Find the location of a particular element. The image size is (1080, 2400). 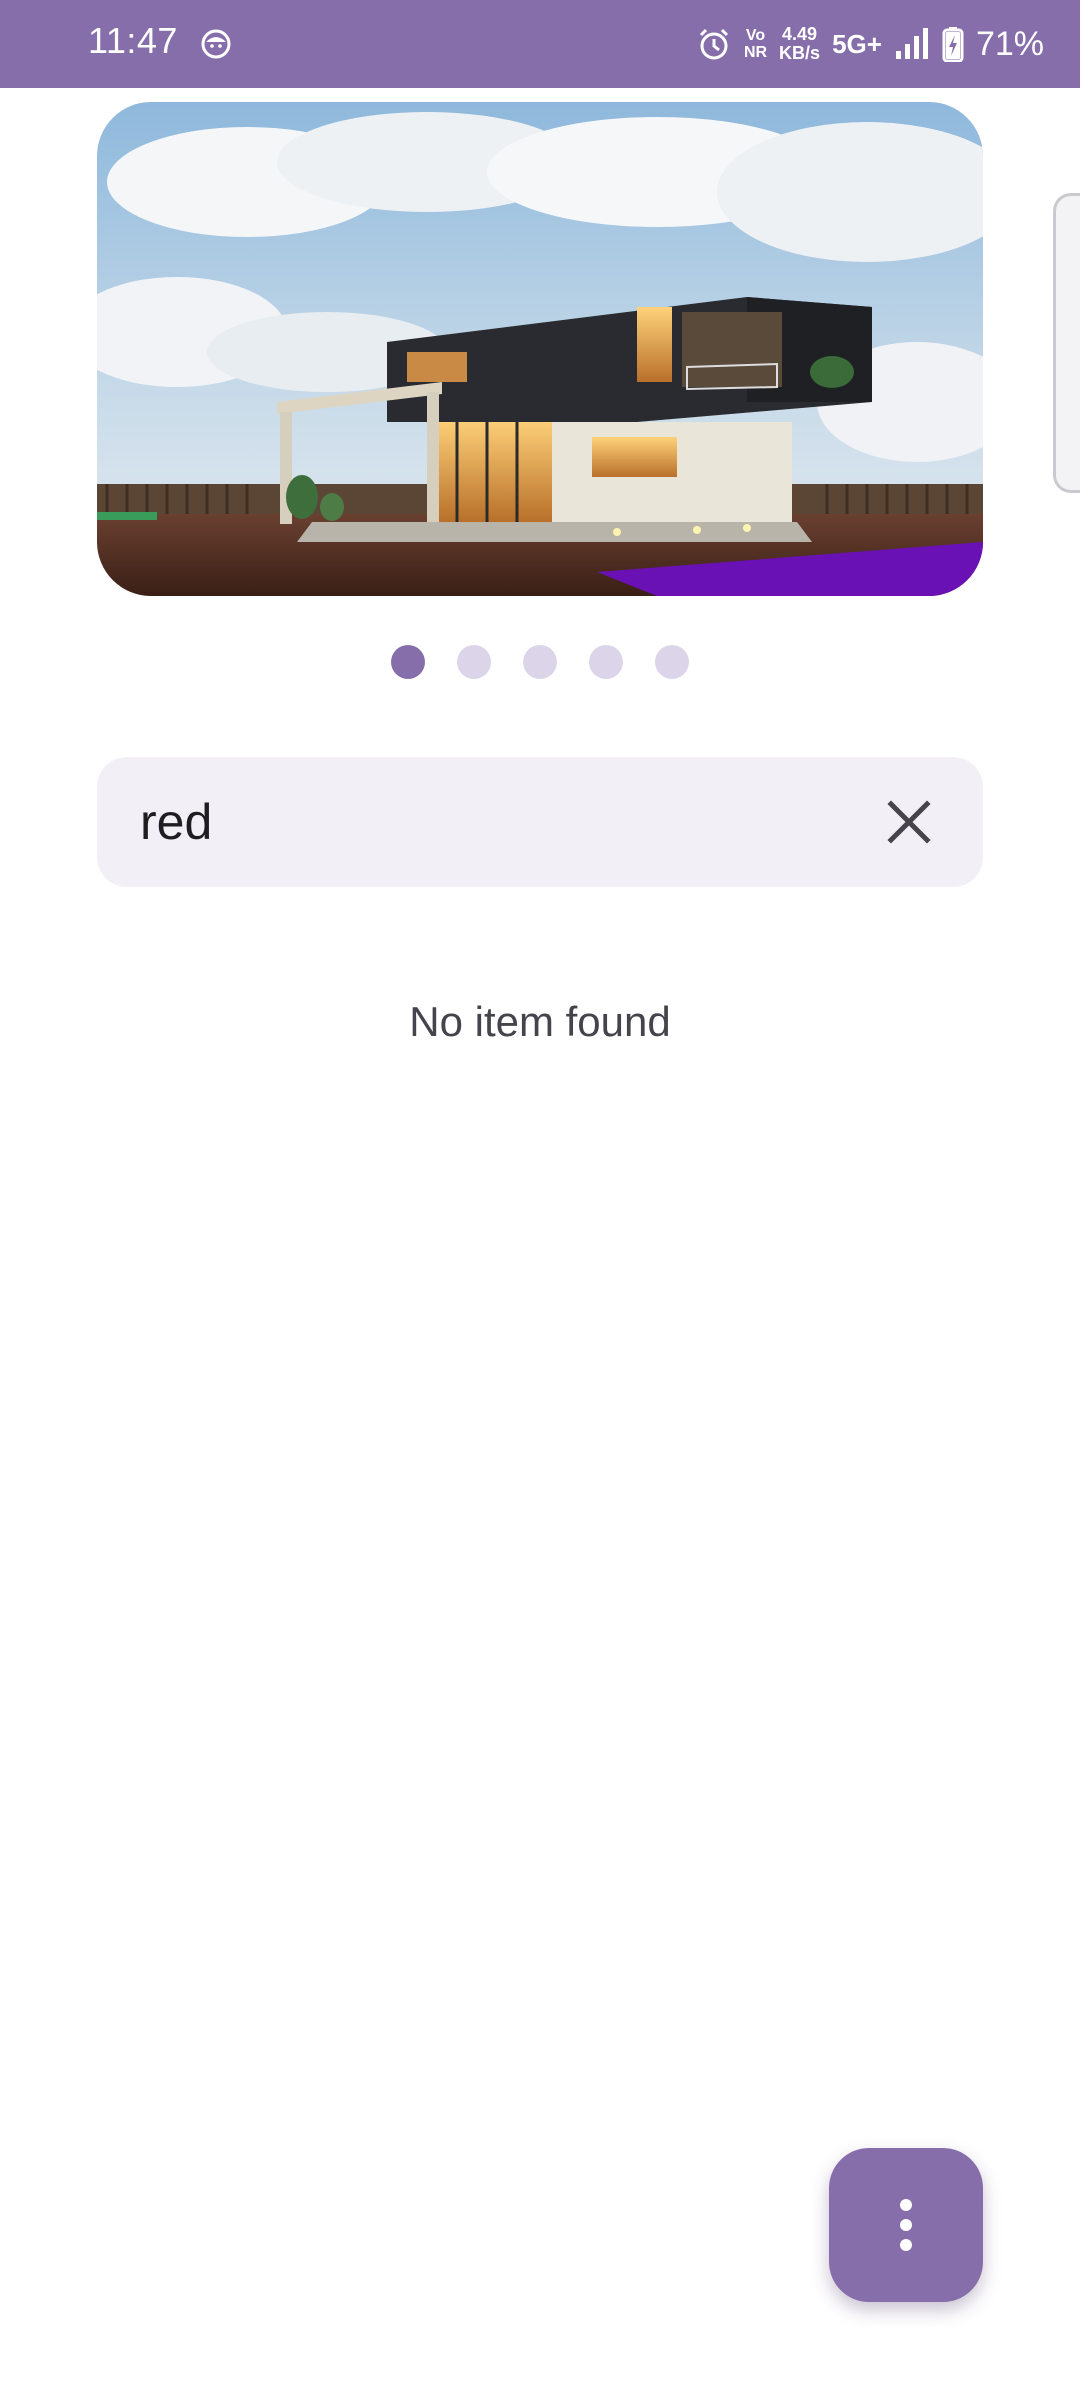

clear-search-button is located at coordinates (909, 822).